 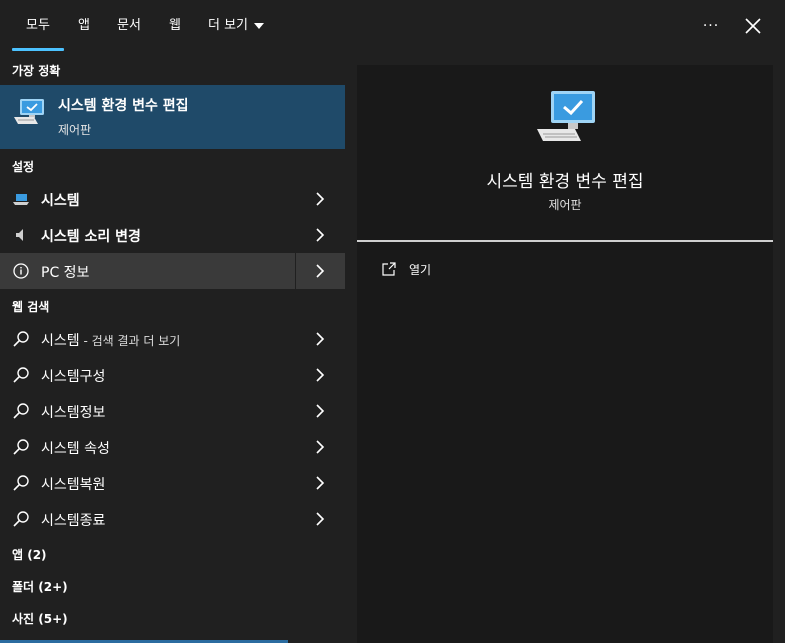 I want to click on tab-more-label: 더 보기, so click(x=228, y=25).